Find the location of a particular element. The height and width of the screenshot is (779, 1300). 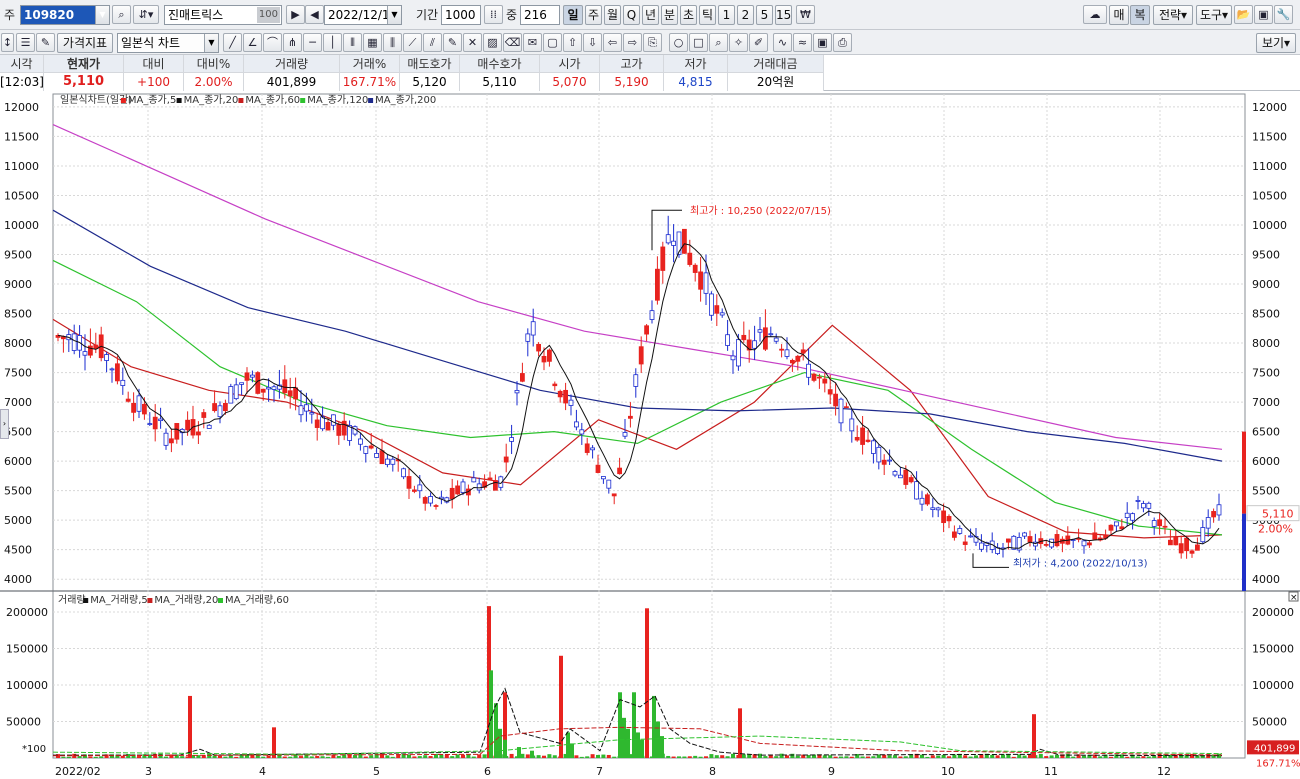

fill-icon: ▨ is located at coordinates (492, 42).